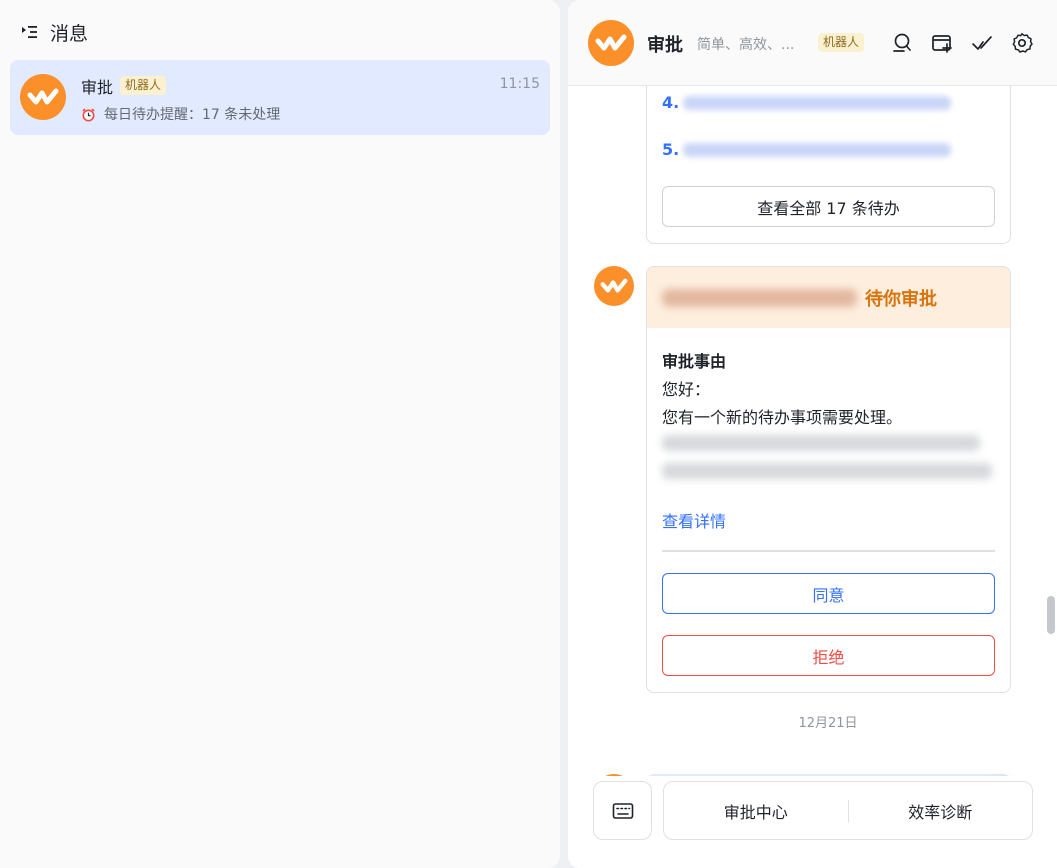 The height and width of the screenshot is (868, 1057). I want to click on chat-header: 审批 简单、高效、... 机器人, so click(812, 43).